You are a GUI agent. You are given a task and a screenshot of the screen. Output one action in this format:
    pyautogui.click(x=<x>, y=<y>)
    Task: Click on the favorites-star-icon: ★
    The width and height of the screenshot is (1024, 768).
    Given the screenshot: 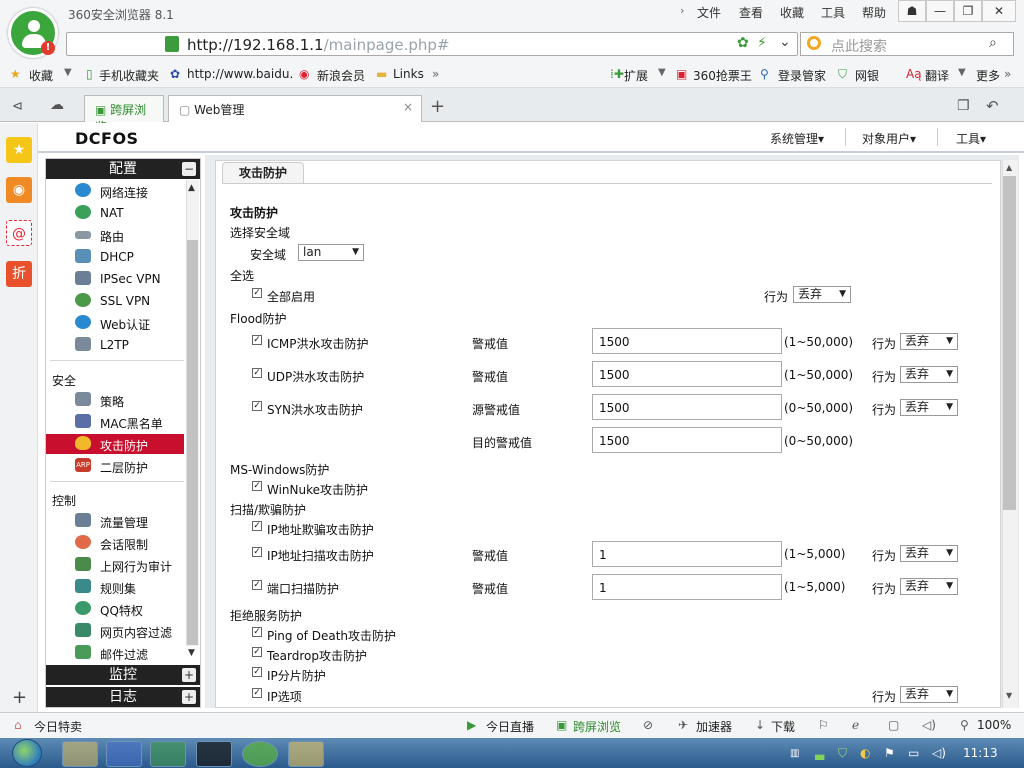 What is the action you would take?
    pyautogui.click(x=19, y=150)
    